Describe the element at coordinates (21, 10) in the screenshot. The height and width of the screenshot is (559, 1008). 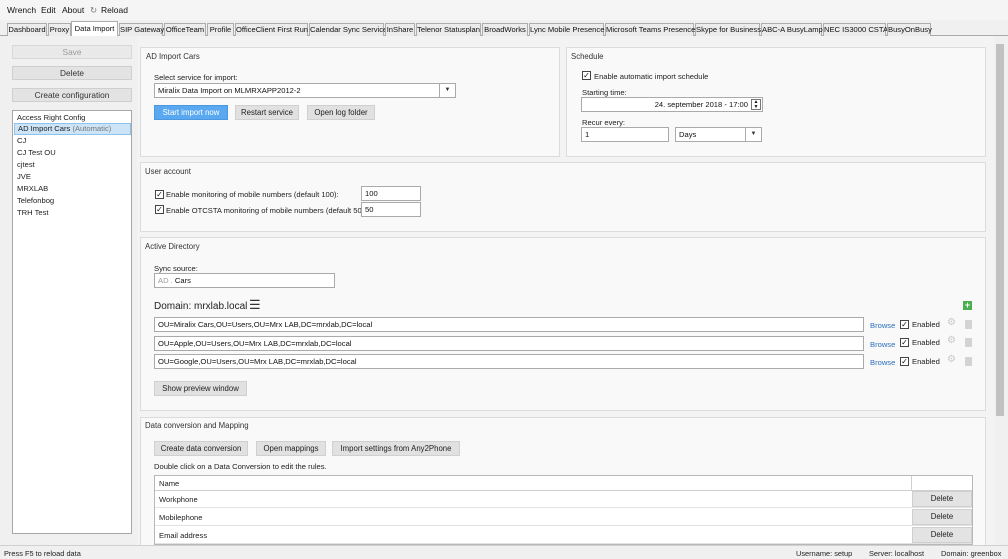
I see `menu-wrench: Wrench` at that location.